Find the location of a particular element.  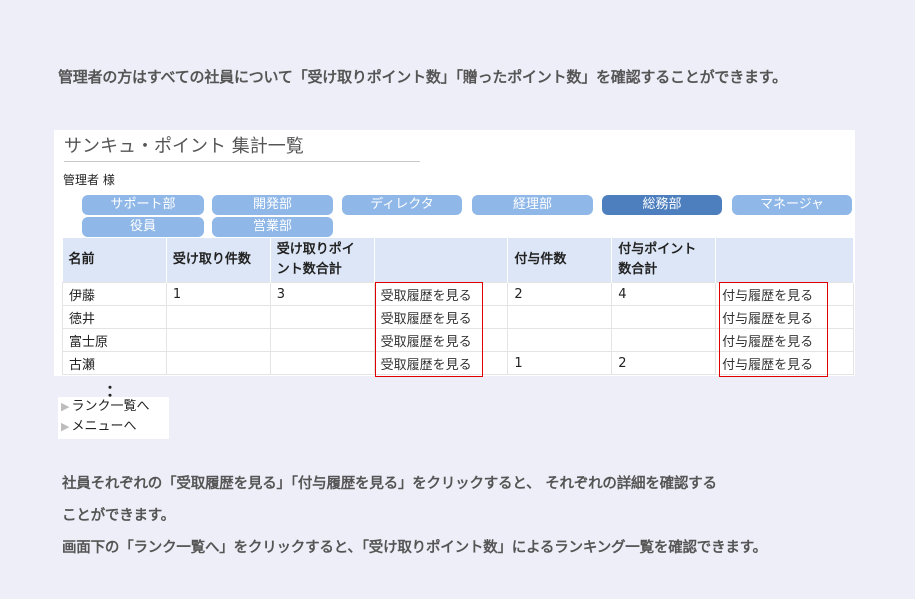

dept-button-manager: マネージャ is located at coordinates (792, 205).